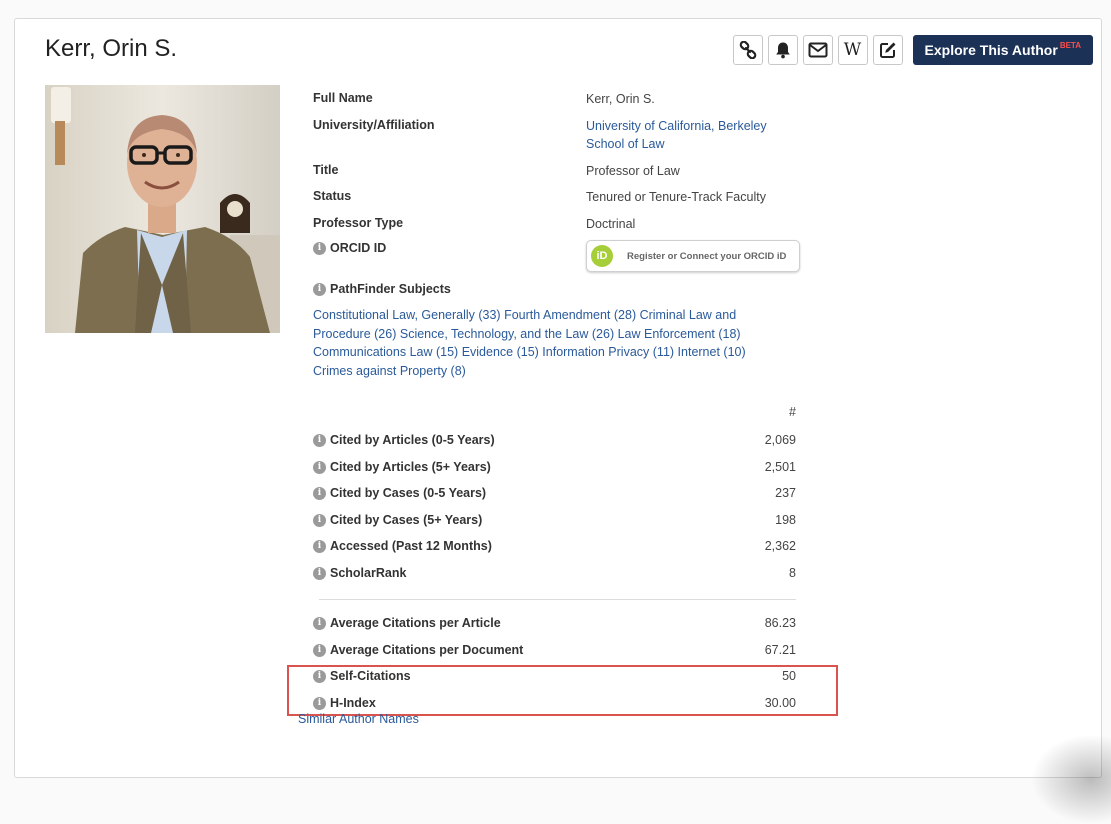  What do you see at coordinates (780, 440) in the screenshot?
I see `metric-value: 2,069` at bounding box center [780, 440].